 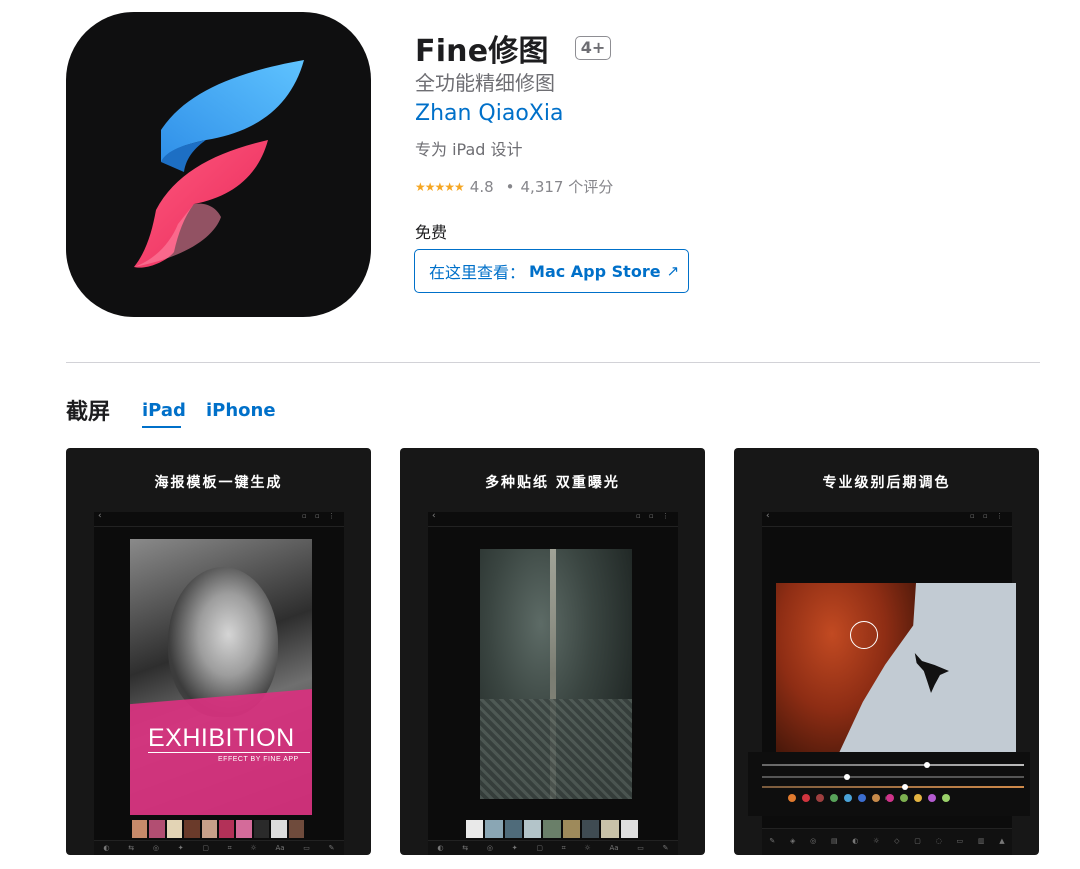 What do you see at coordinates (481, 186) in the screenshot?
I see `rating-value: 4.8` at bounding box center [481, 186].